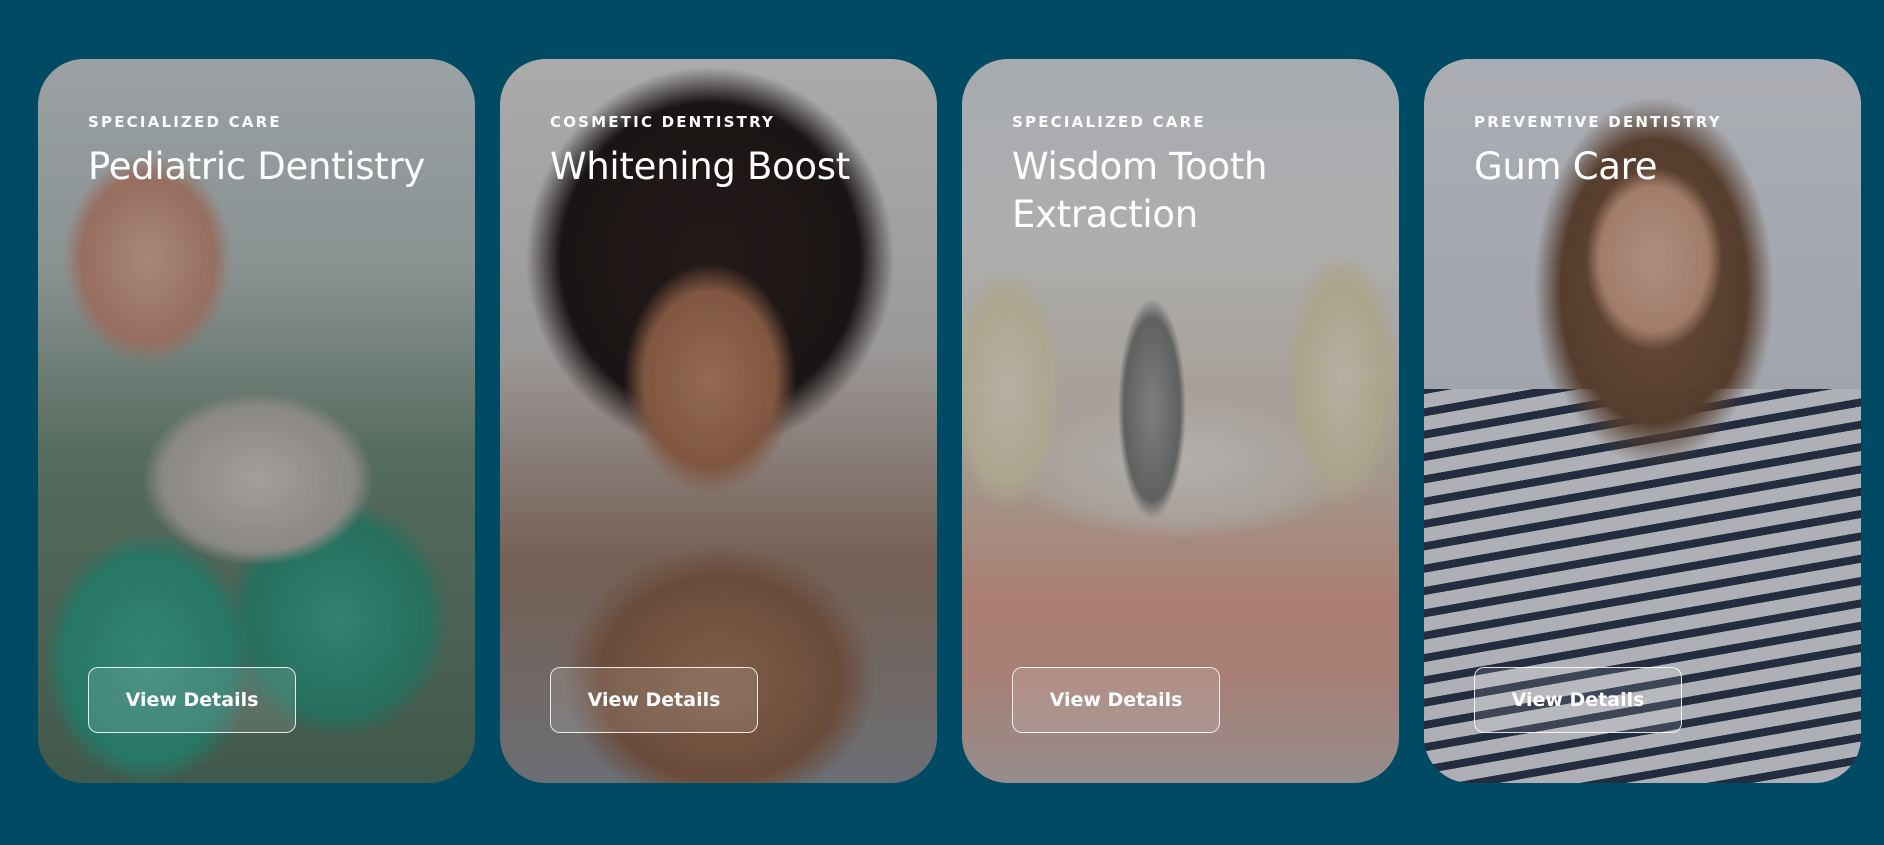  I want to click on card-title: Gum Care, so click(1566, 166).